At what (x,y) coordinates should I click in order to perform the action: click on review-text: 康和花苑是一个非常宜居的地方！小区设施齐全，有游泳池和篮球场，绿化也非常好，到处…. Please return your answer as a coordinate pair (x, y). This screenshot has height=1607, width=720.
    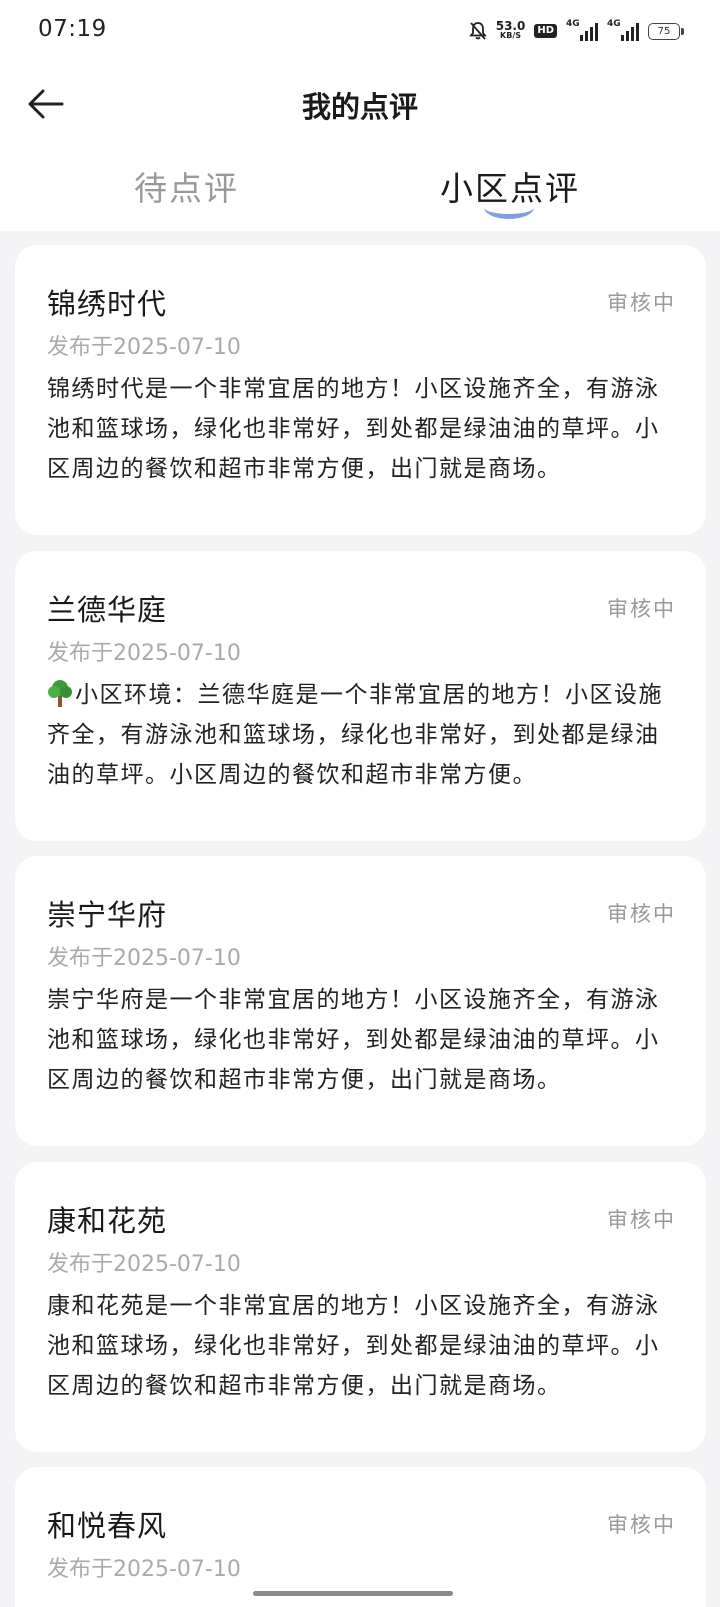
    Looking at the image, I should click on (353, 1346).